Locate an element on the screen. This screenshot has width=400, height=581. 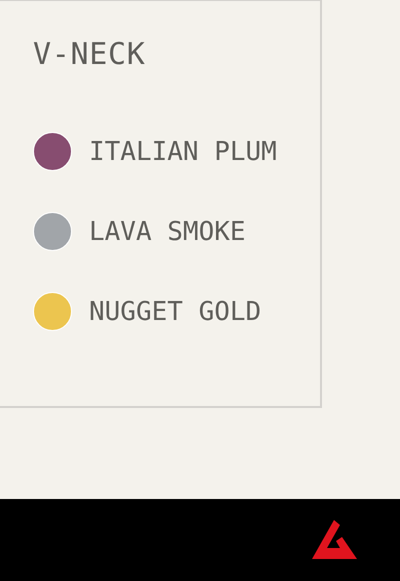
color-name: LAVA SMOKE is located at coordinates (167, 231).